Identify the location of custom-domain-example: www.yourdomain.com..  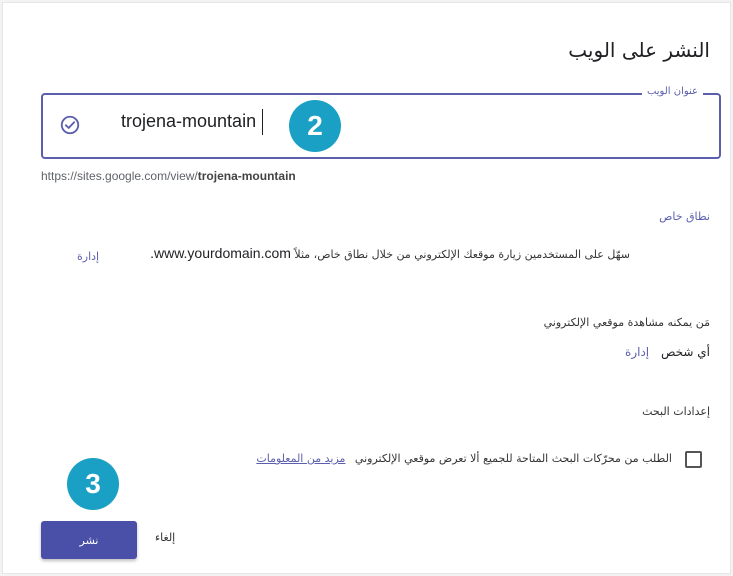
(220, 253).